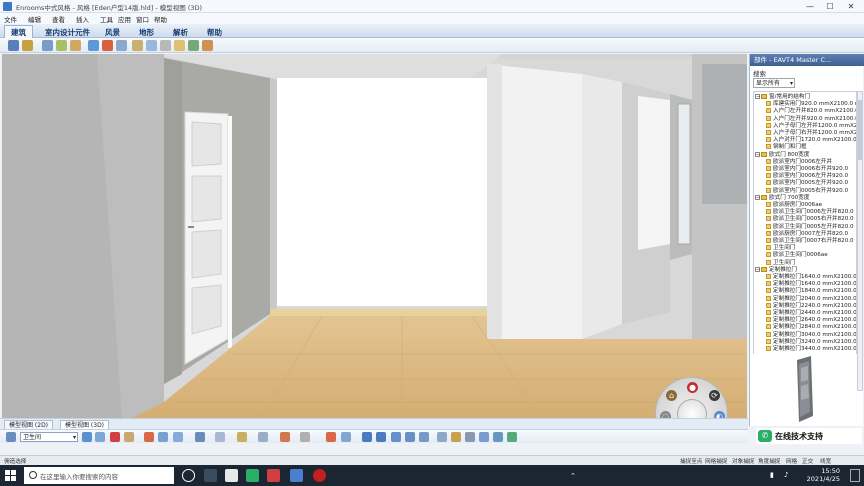 Image resolution: width=864 pixels, height=486 pixels. I want to click on minimize-button: —, so click(810, 6).